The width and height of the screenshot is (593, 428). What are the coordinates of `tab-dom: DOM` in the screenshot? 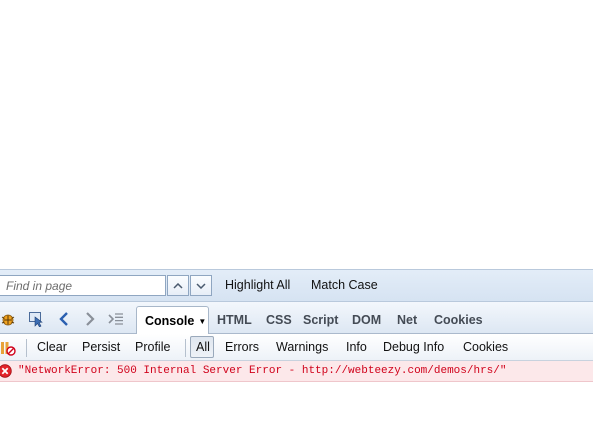 It's located at (366, 320).